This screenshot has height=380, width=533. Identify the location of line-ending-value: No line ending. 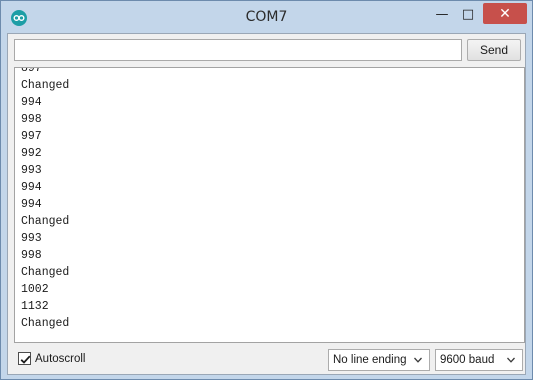
(370, 360).